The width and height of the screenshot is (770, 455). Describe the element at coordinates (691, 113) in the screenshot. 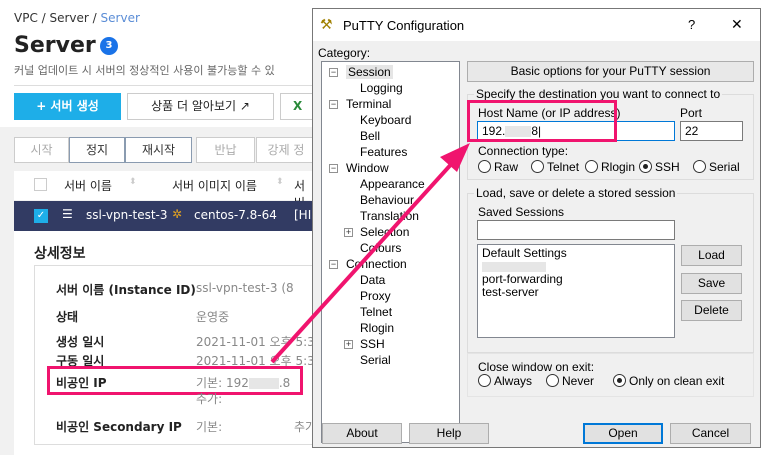

I see `port-label: Port` at that location.